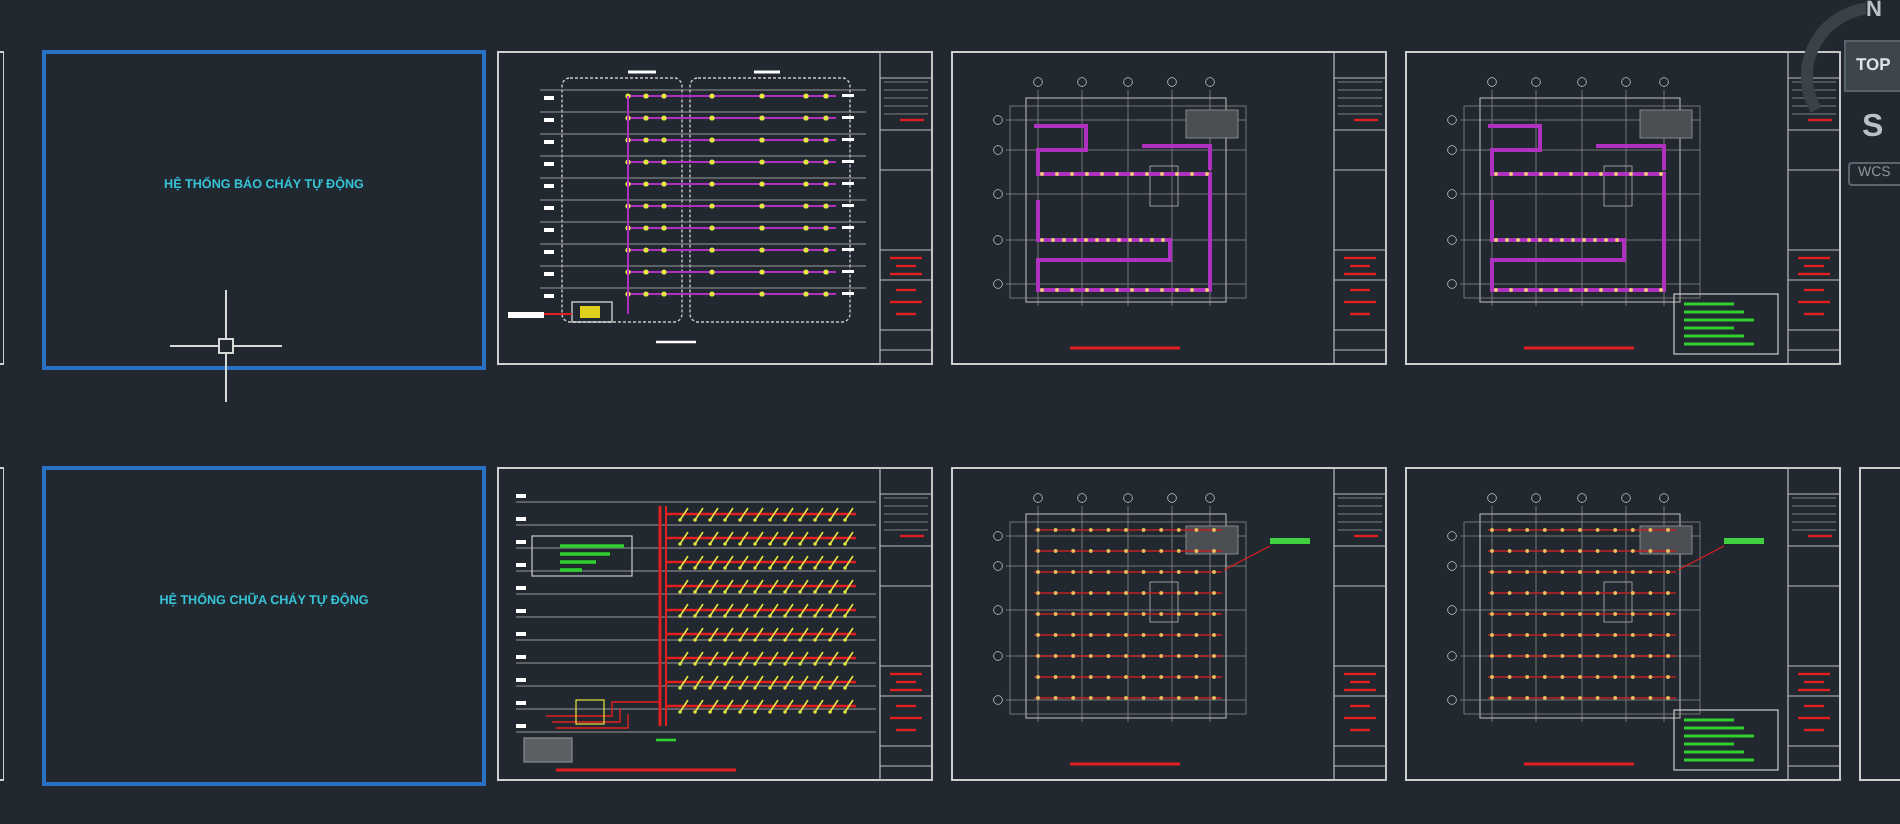 The width and height of the screenshot is (1900, 824). I want to click on compass-north-label: N, so click(1874, 11).